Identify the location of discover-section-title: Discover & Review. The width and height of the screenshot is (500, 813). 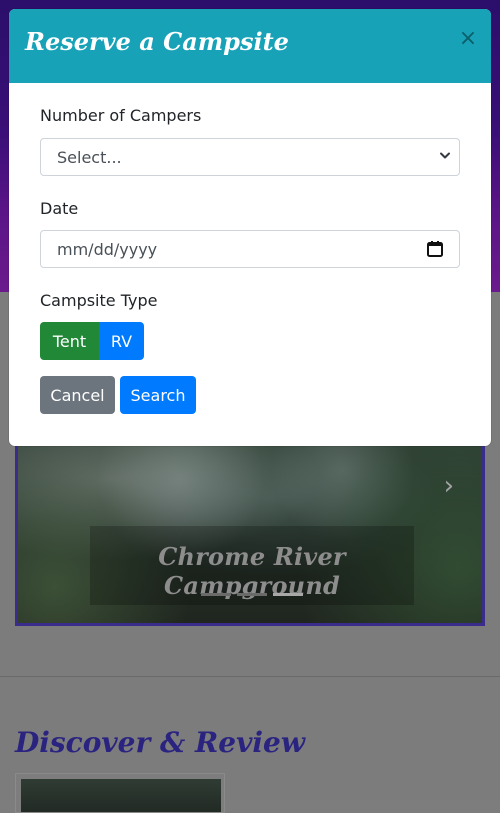
(160, 742).